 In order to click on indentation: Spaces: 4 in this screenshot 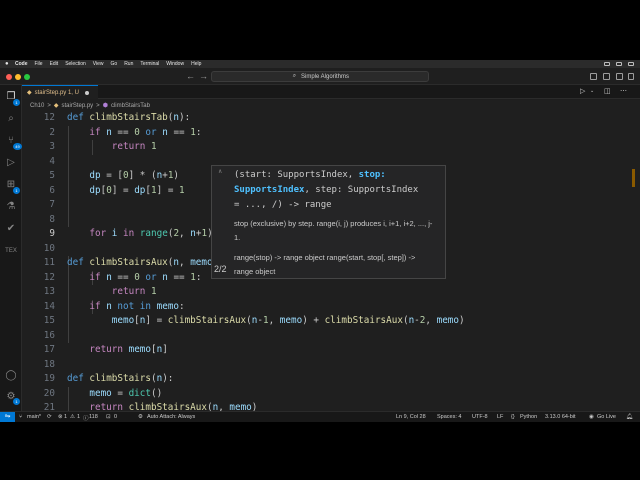, I will do `click(449, 417)`.